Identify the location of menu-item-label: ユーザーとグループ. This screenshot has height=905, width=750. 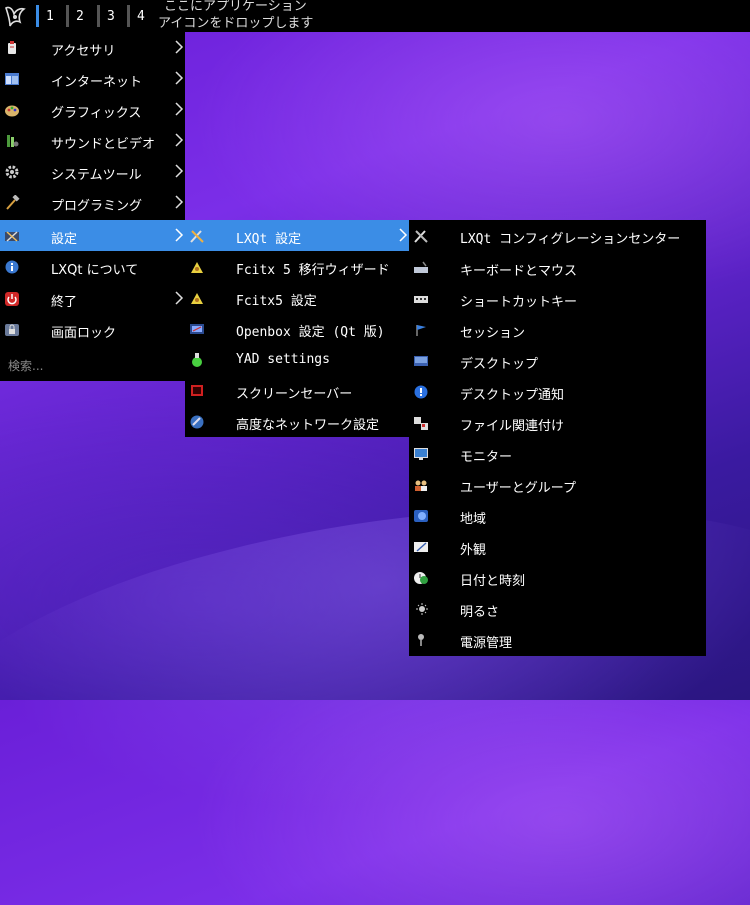
(518, 488).